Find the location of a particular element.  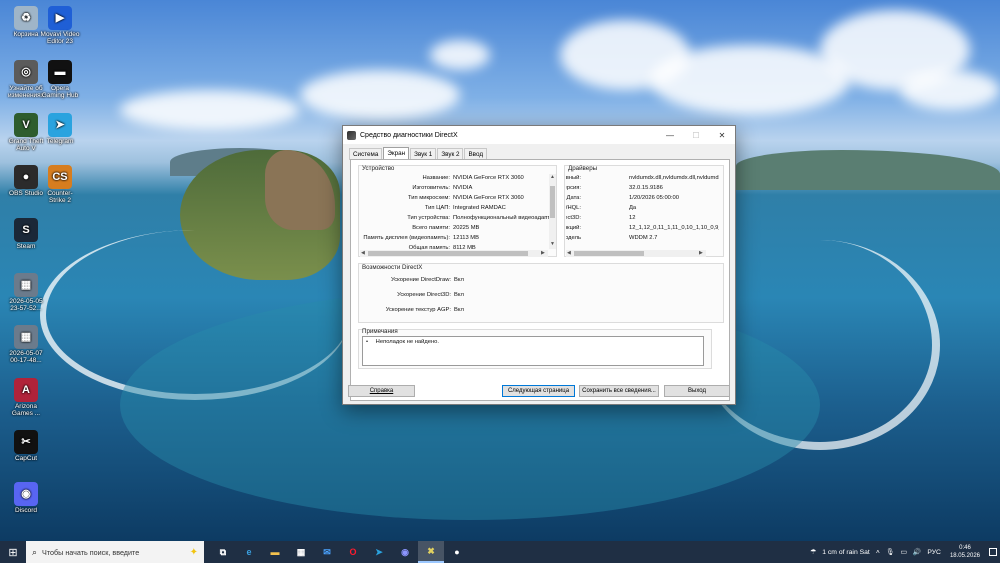

taskbar-edge-icon: e is located at coordinates (249, 552).